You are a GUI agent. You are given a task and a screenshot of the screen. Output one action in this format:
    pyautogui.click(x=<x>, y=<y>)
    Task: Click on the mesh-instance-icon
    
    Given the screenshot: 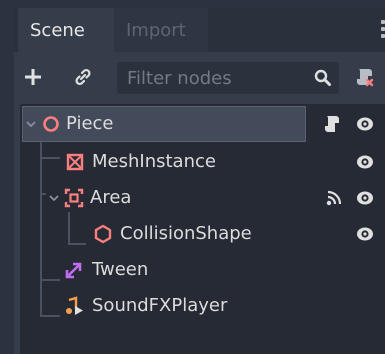 What is the action you would take?
    pyautogui.click(x=75, y=162)
    